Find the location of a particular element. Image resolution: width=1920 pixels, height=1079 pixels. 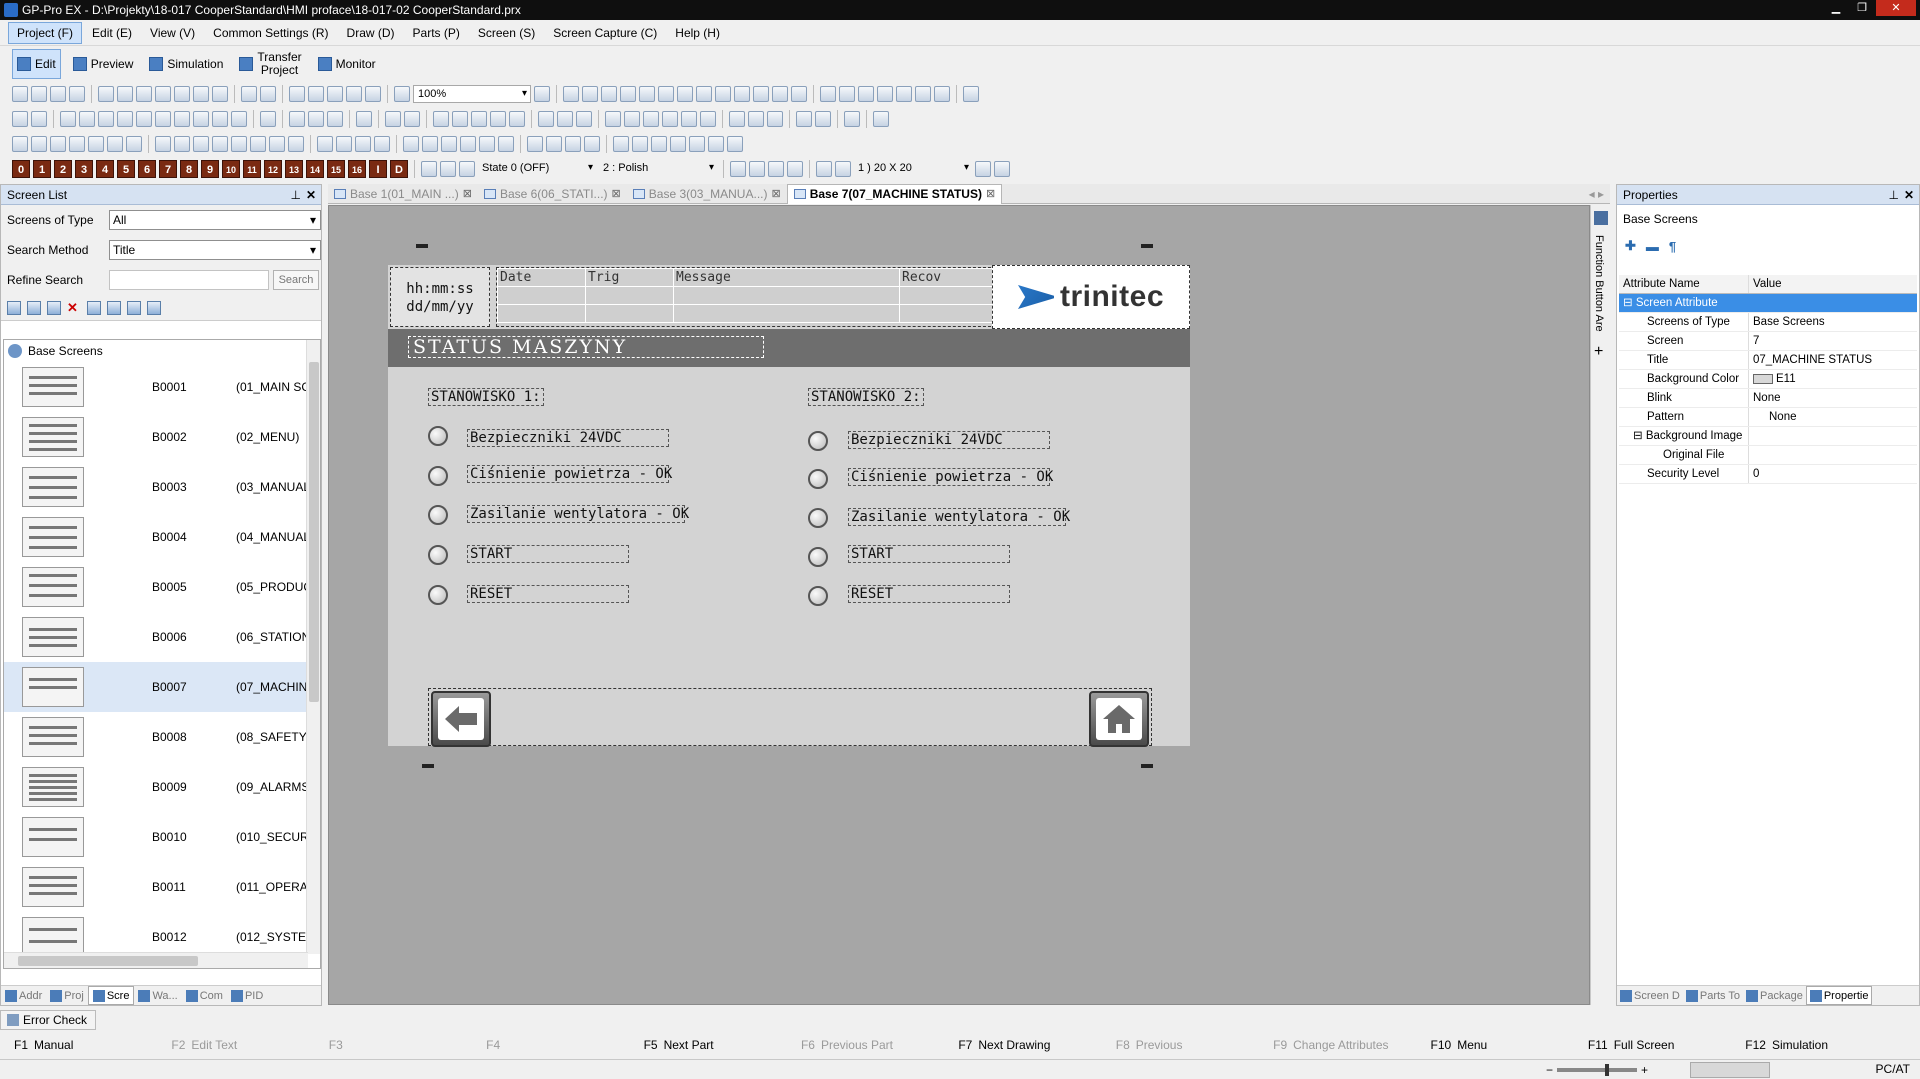

lamp-s2-start is located at coordinates (818, 557).